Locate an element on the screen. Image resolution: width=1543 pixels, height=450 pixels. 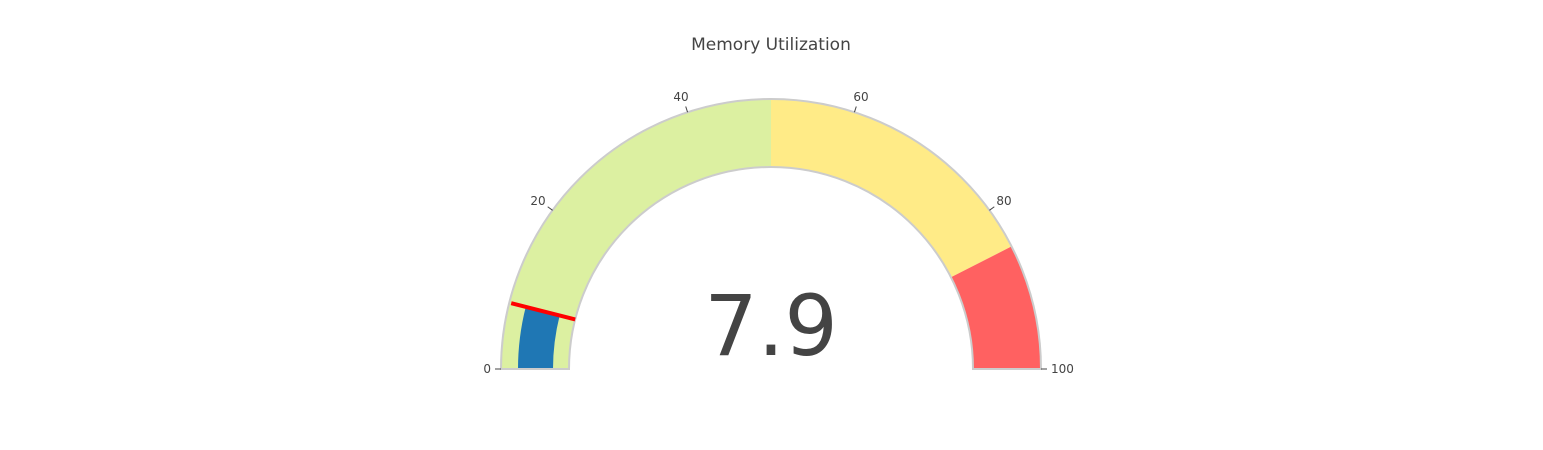
gauge-tick-label-40: 40 is located at coordinates (680, 97).